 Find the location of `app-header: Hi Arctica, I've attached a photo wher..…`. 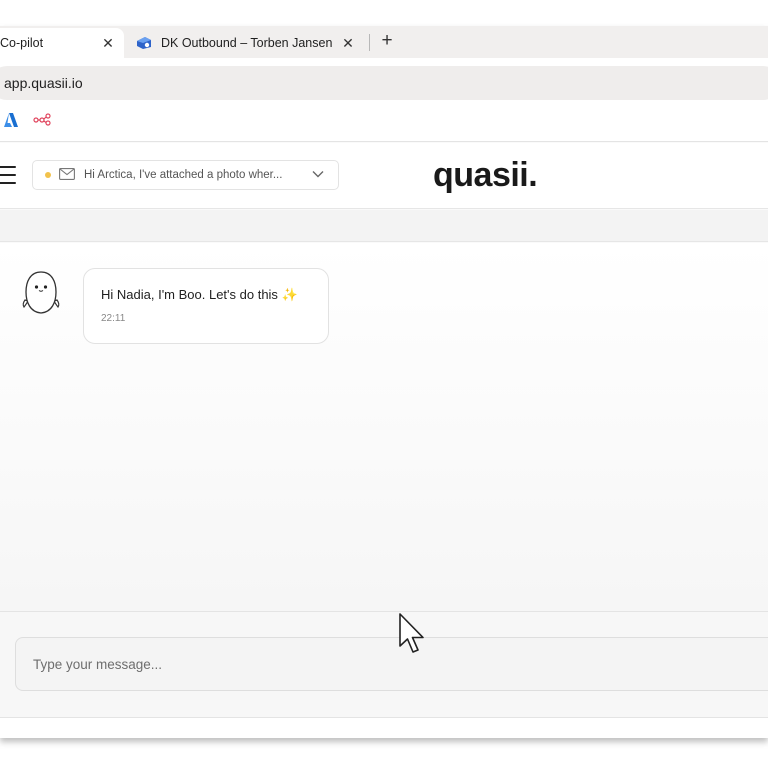

app-header: Hi Arctica, I've attached a photo wher..… is located at coordinates (384, 176).